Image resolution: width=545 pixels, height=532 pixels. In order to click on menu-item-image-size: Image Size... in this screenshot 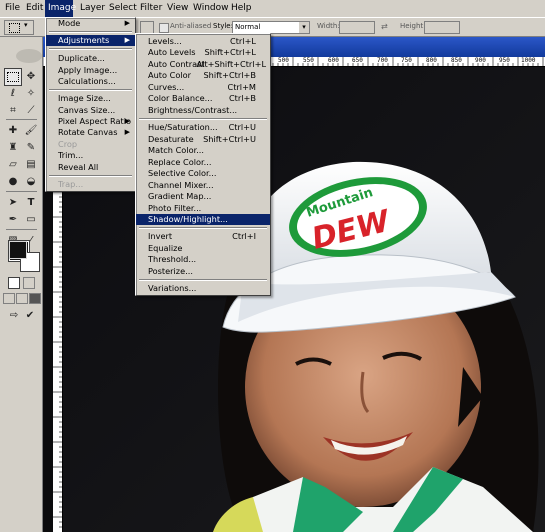, I will do `click(90, 98)`.